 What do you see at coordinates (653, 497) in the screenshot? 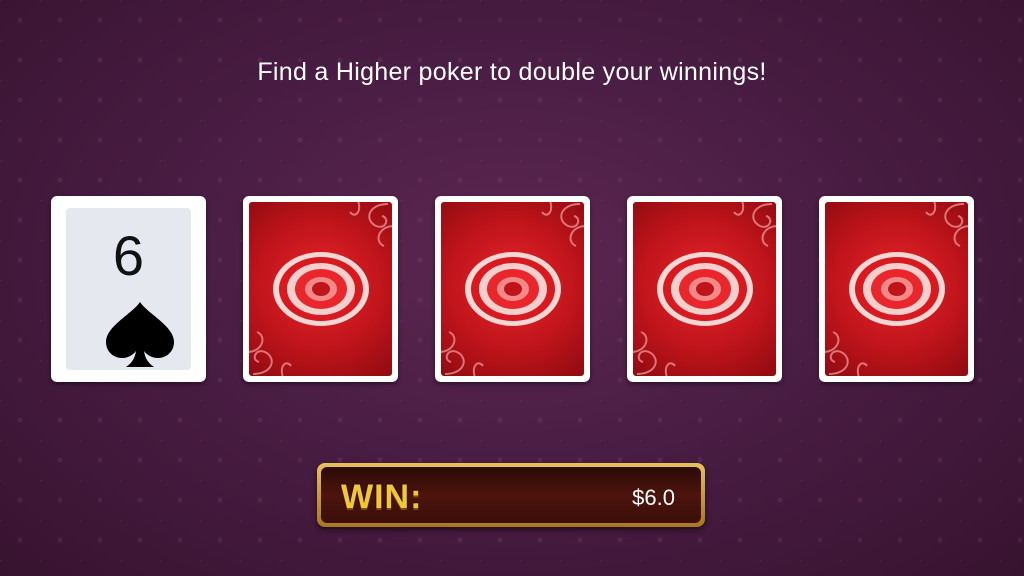
I see `win-amount: $6.0` at bounding box center [653, 497].